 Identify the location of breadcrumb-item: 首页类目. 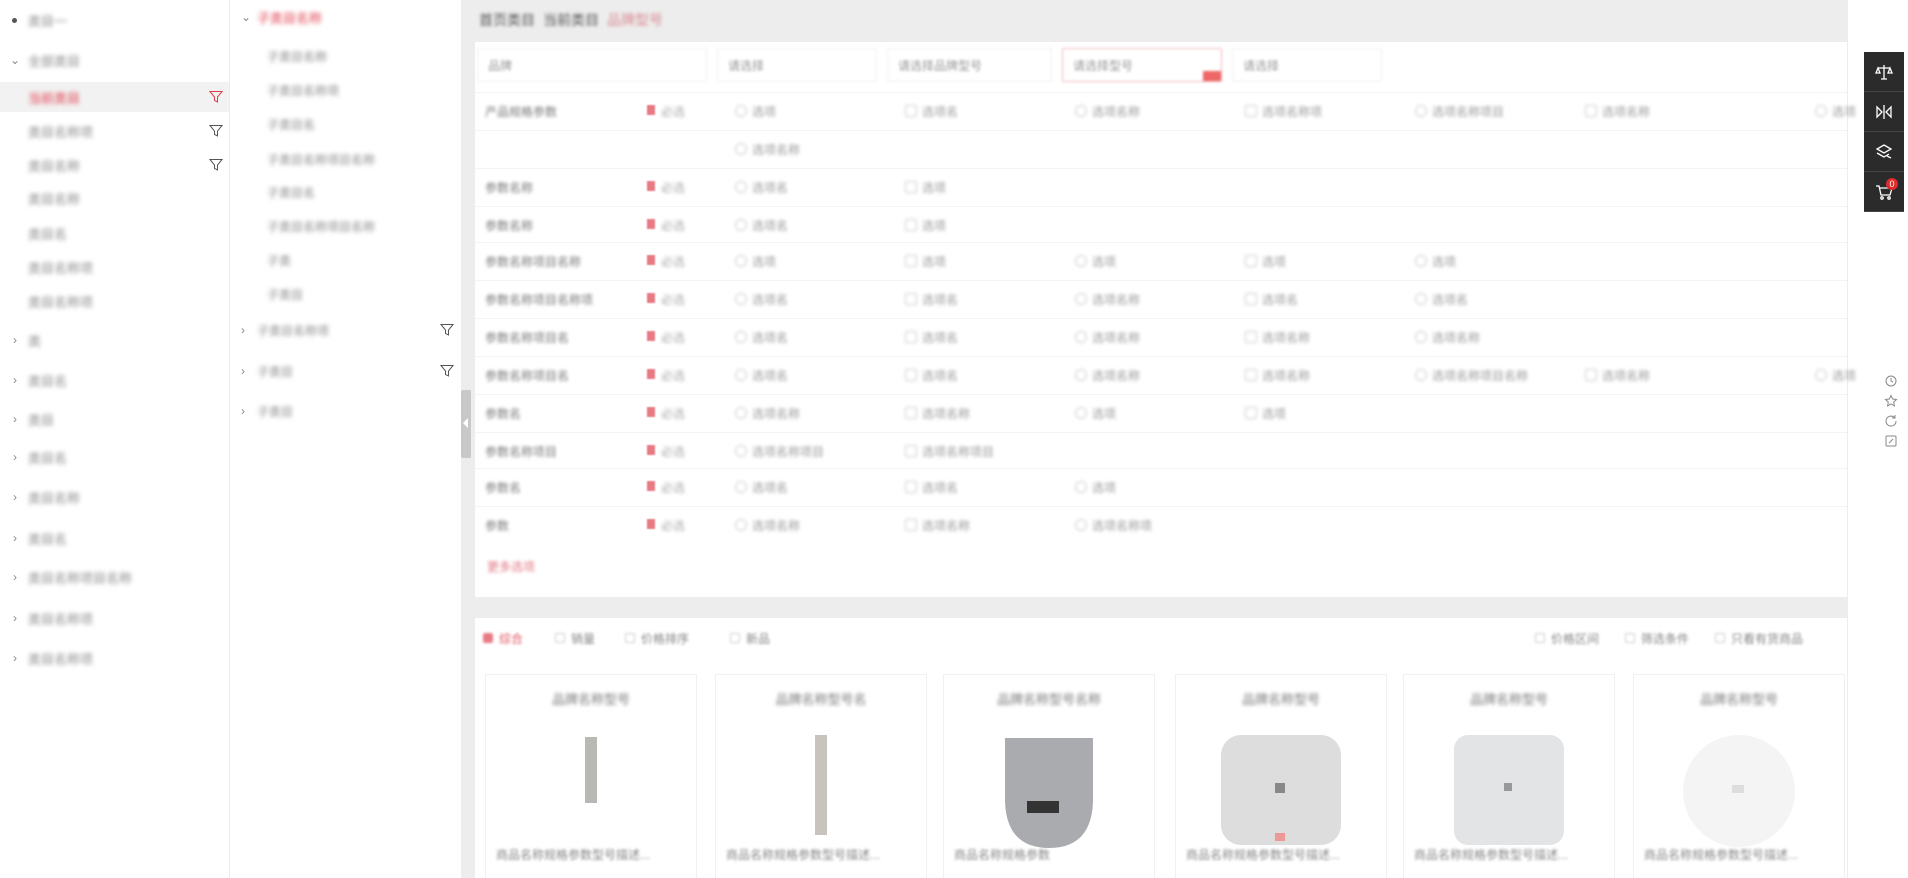
(507, 20).